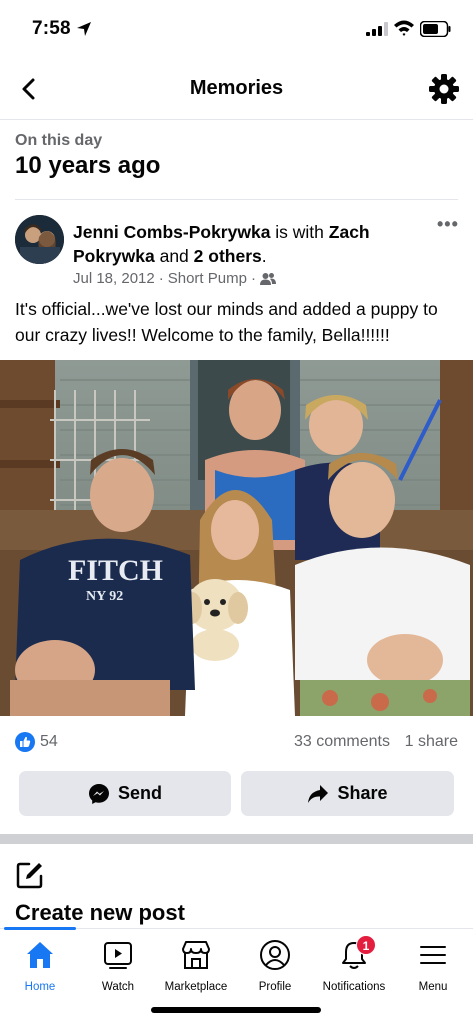  I want to click on watch-icon, so click(118, 955).